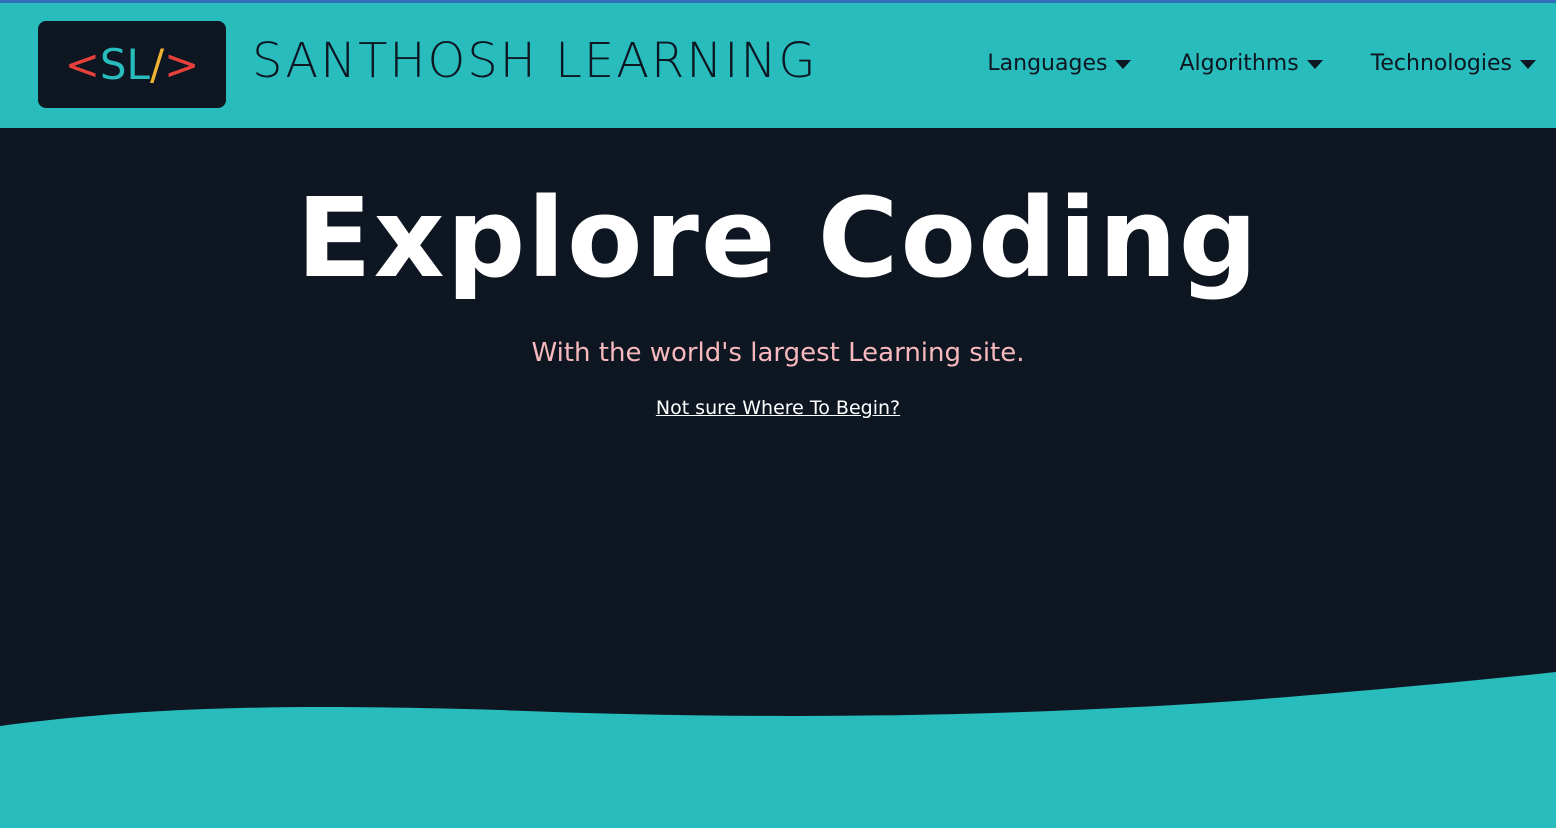 This screenshot has height=828, width=1556. What do you see at coordinates (1441, 63) in the screenshot?
I see `nav-item-label: Technologies` at bounding box center [1441, 63].